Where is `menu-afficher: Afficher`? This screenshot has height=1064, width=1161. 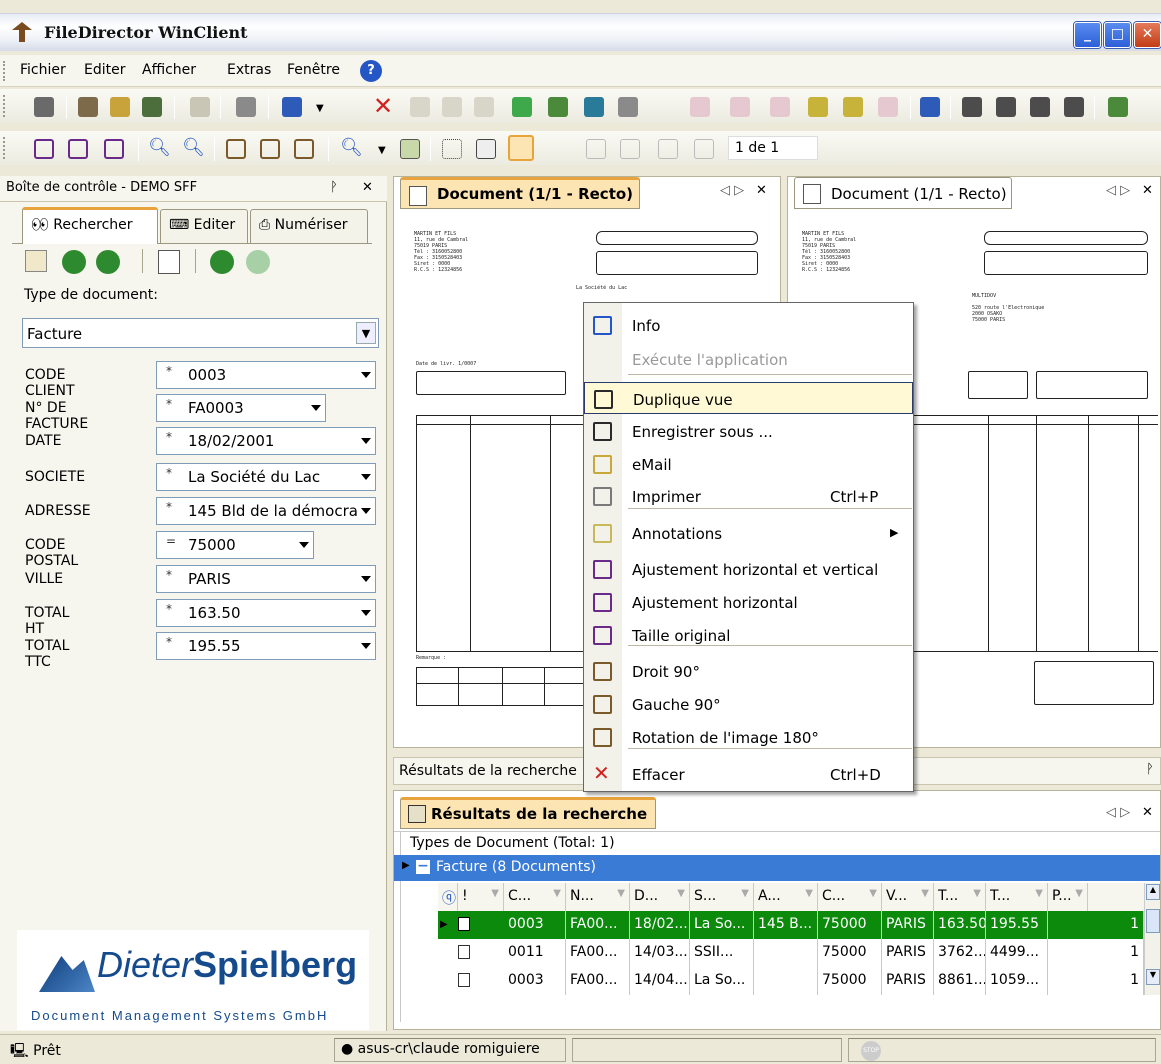 menu-afficher: Afficher is located at coordinates (169, 70).